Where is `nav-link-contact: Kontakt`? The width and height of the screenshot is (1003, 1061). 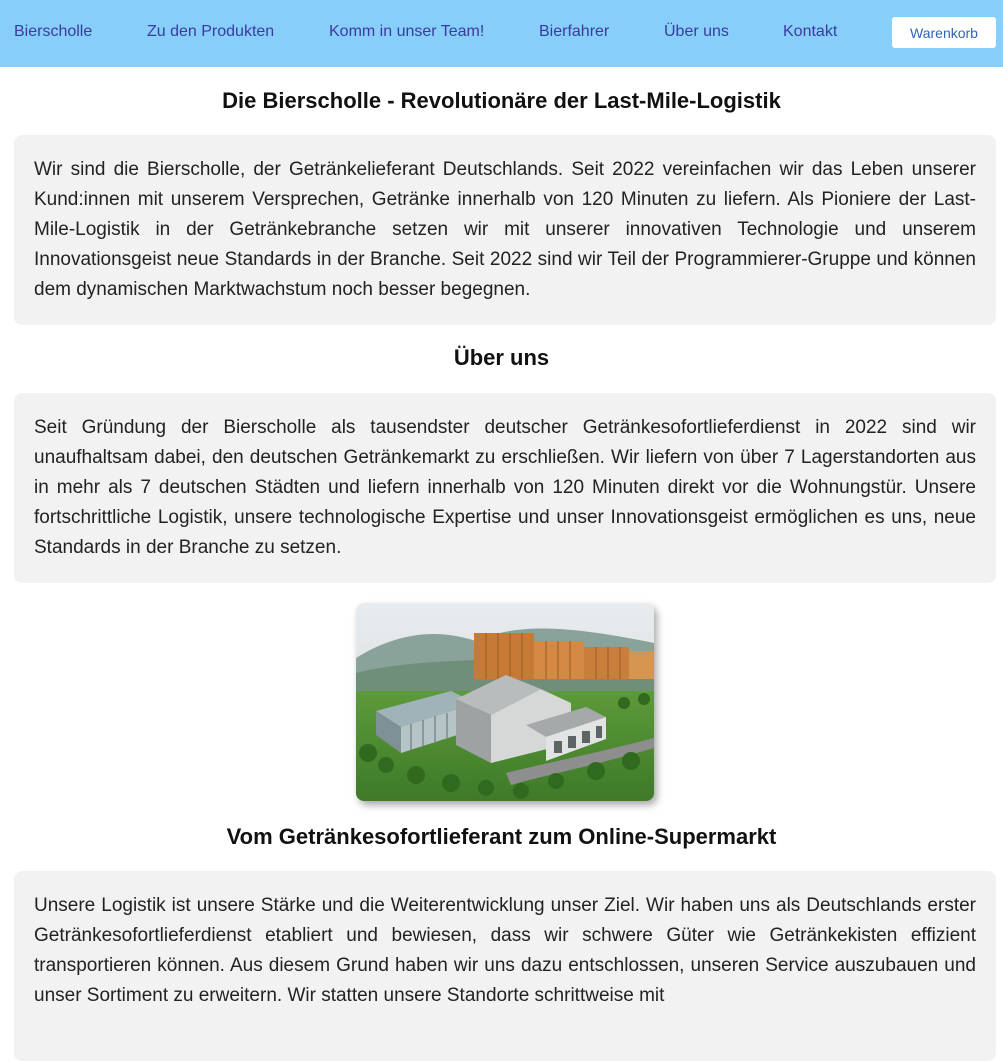 nav-link-contact: Kontakt is located at coordinates (810, 32).